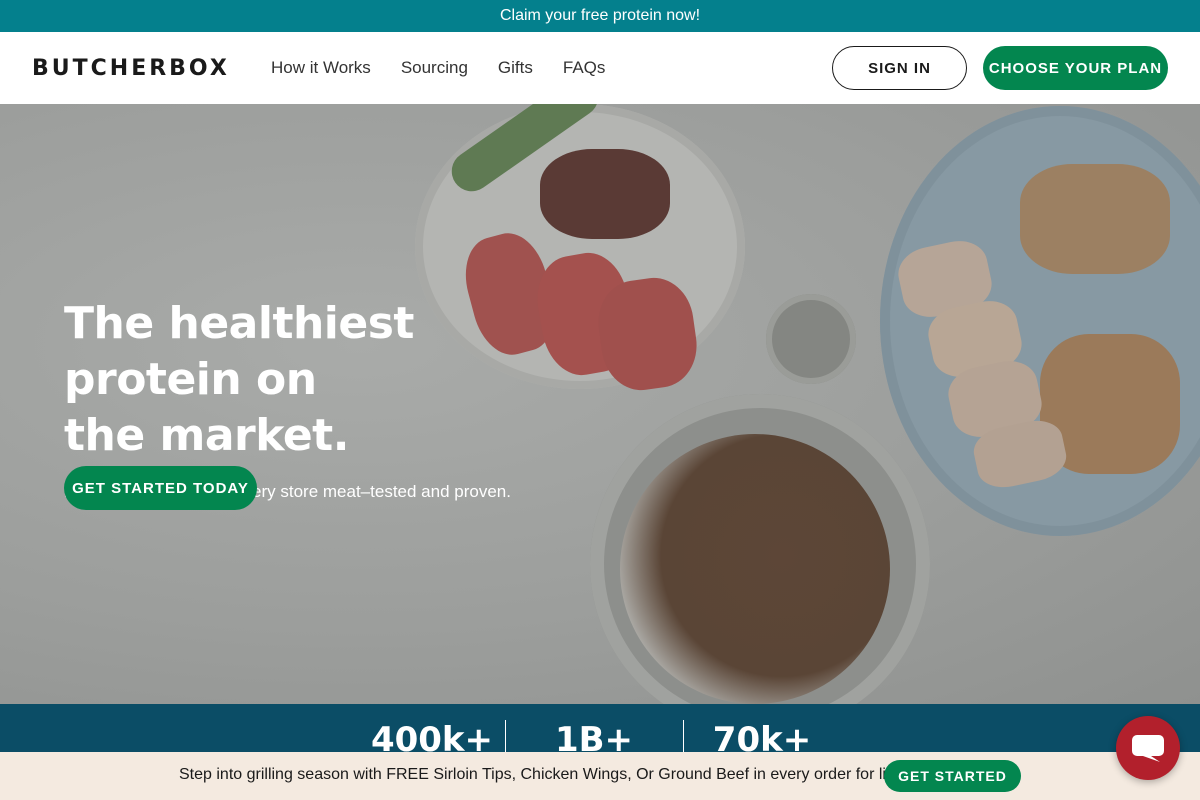 The height and width of the screenshot is (800, 1200). What do you see at coordinates (434, 68) in the screenshot?
I see `nav-sourcing: Sourcing` at bounding box center [434, 68].